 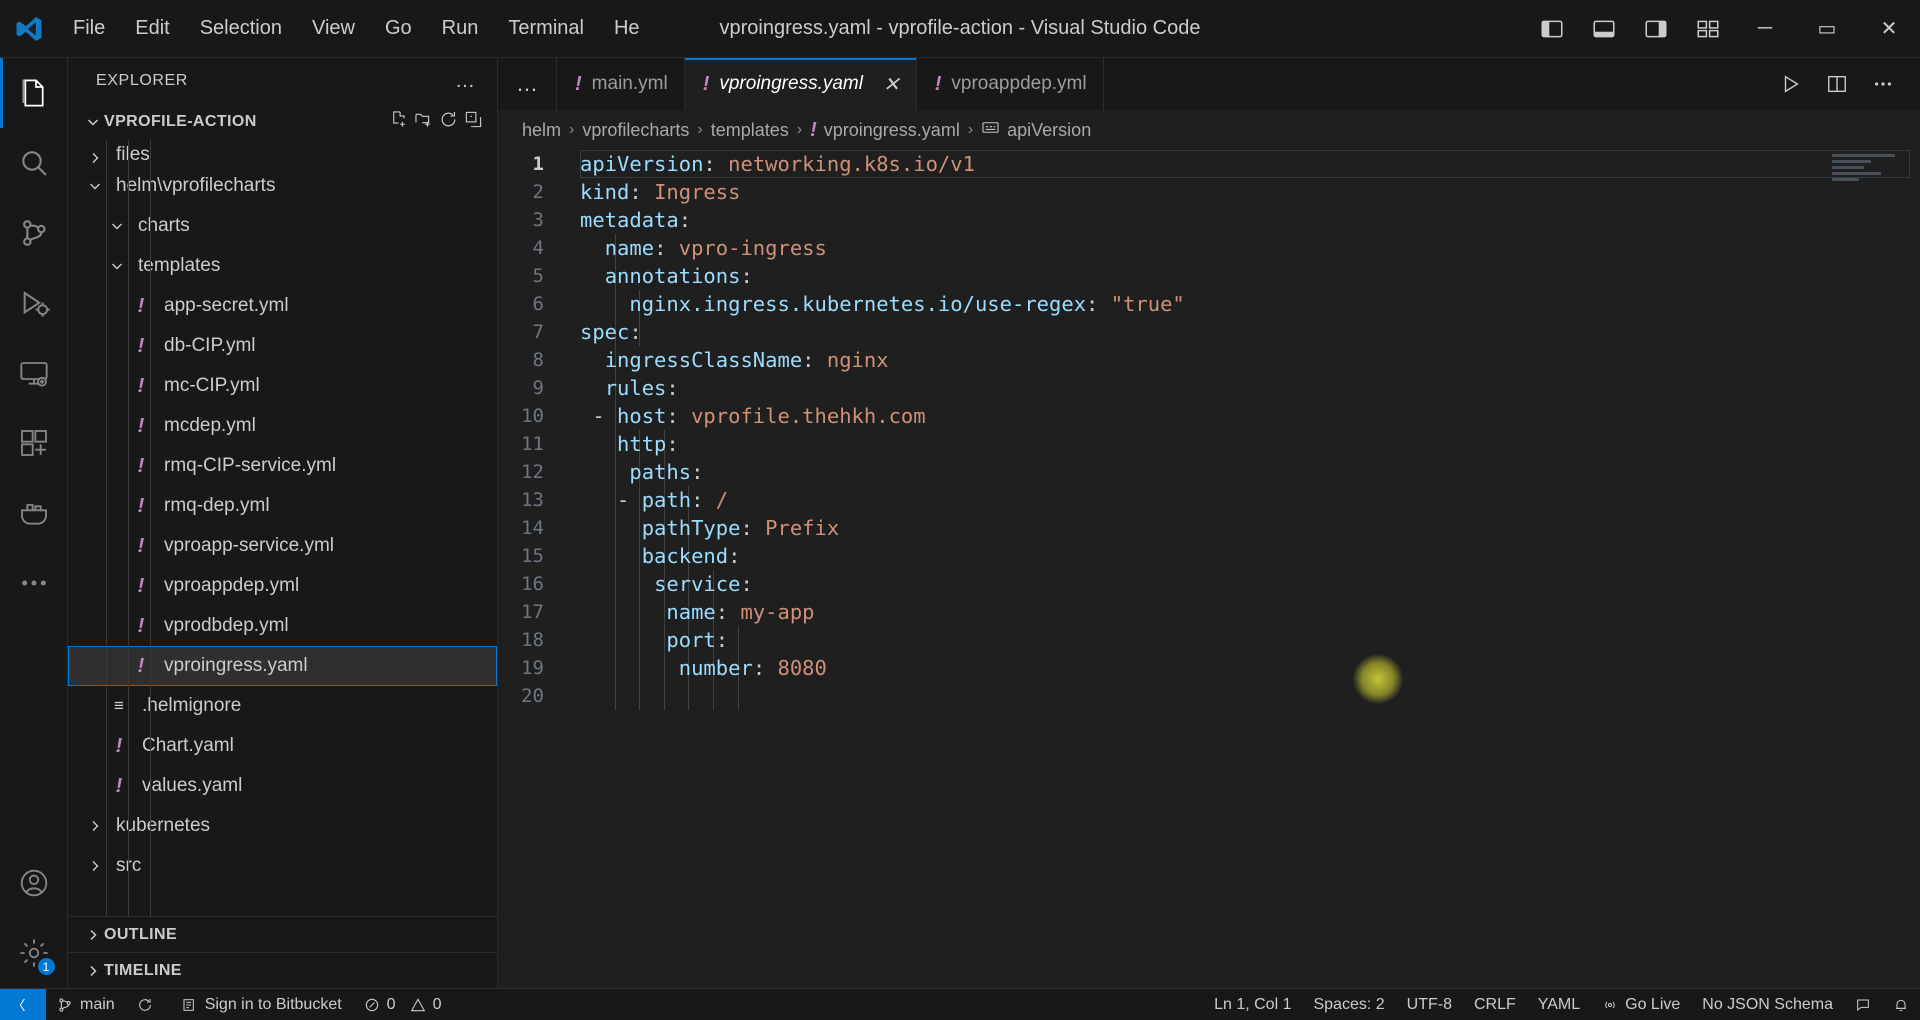 I want to click on line-content: backend:, so click(x=655, y=556).